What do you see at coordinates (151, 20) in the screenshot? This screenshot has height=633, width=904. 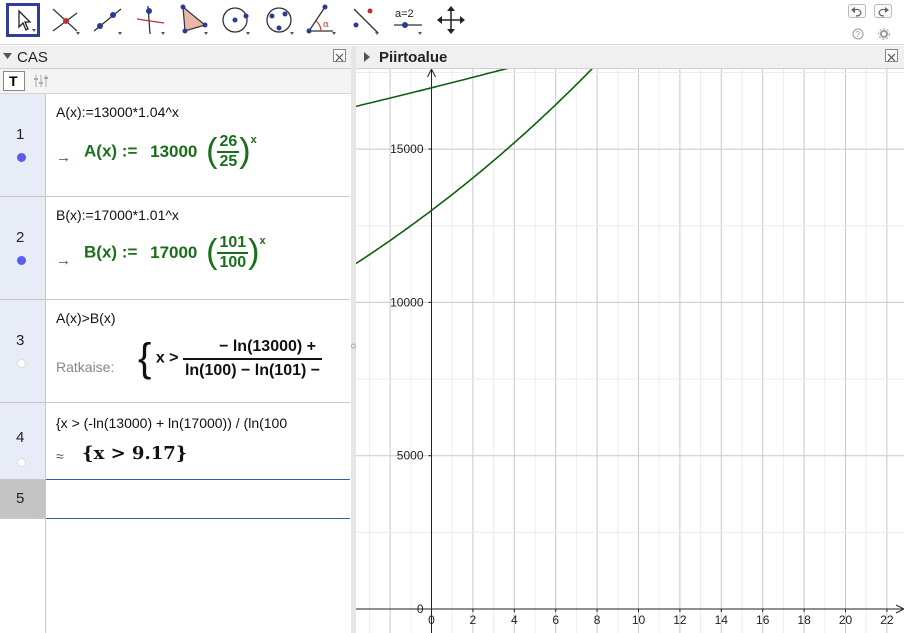 I see `perpendicular-line-tool` at bounding box center [151, 20].